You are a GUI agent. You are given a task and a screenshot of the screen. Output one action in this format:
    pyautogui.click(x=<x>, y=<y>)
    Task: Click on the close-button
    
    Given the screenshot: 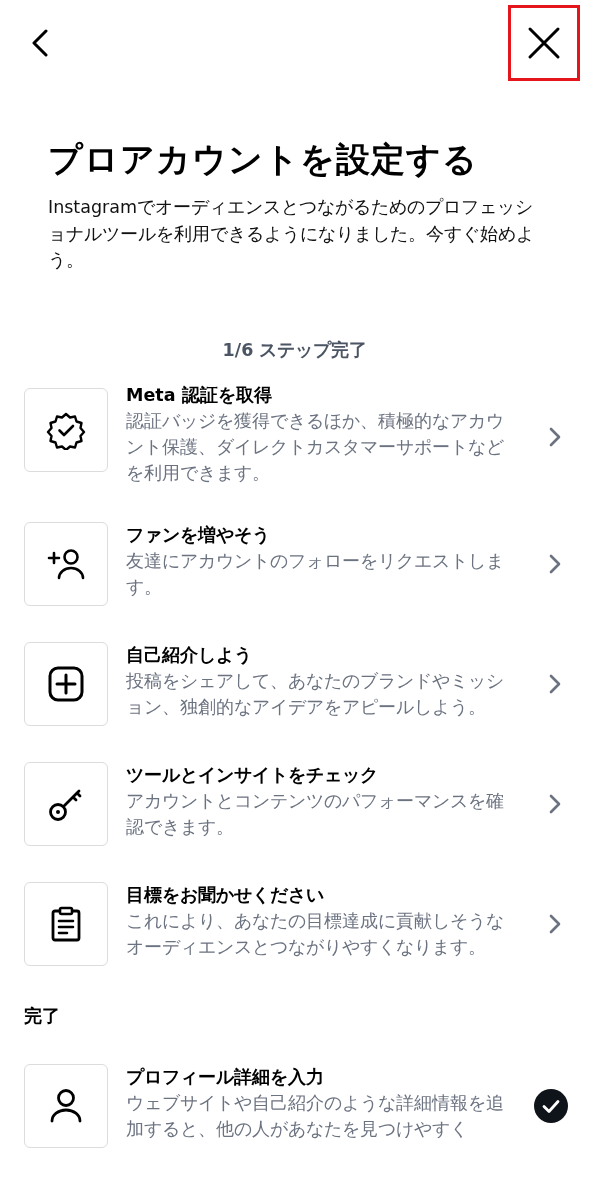 What is the action you would take?
    pyautogui.click(x=544, y=43)
    